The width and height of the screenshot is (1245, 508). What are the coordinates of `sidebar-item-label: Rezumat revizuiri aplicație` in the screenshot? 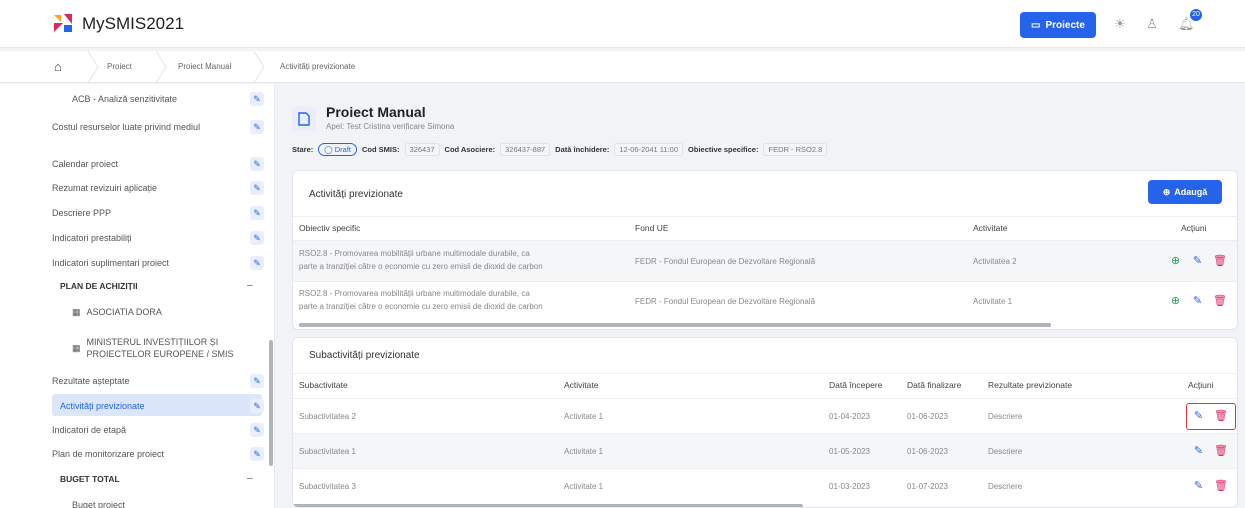 It's located at (105, 188).